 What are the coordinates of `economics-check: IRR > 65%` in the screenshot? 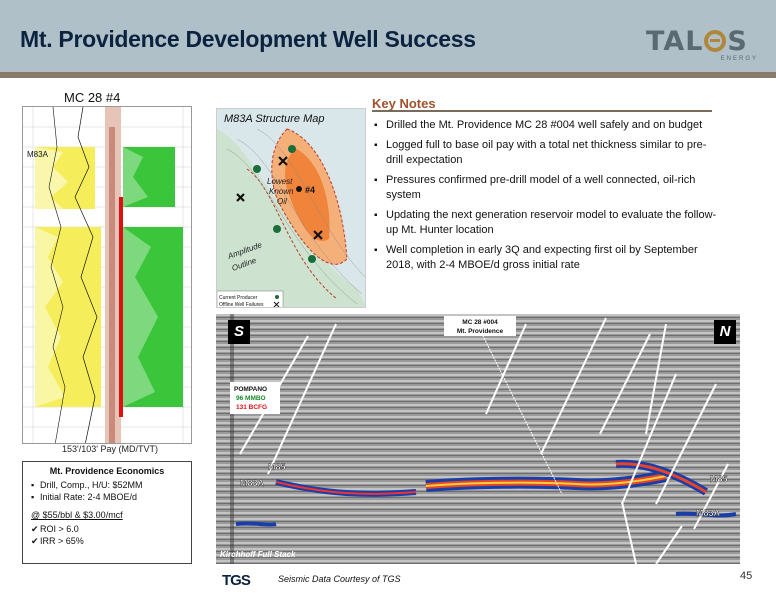 It's located at (107, 541).